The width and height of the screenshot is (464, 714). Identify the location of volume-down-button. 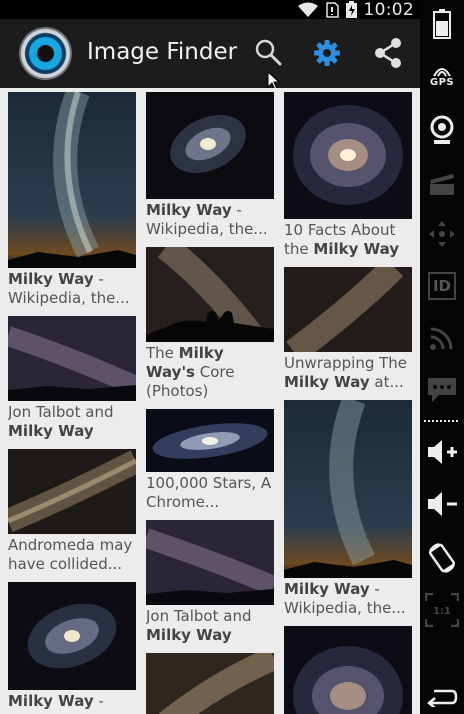
(442, 504).